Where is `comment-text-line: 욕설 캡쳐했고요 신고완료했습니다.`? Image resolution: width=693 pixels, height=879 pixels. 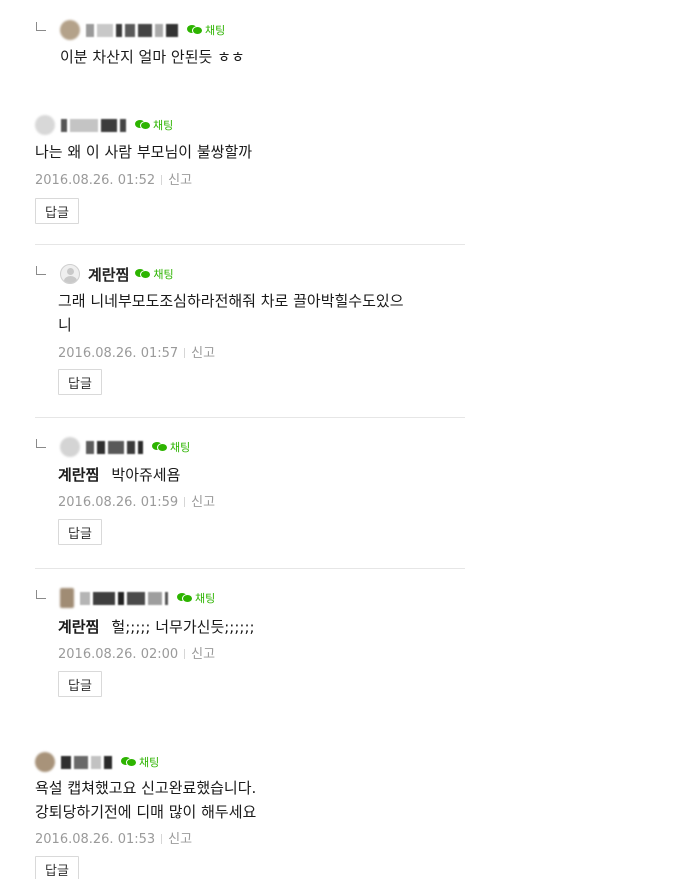 comment-text-line: 욕설 캡쳐했고요 신고완료했습니다. is located at coordinates (146, 788).